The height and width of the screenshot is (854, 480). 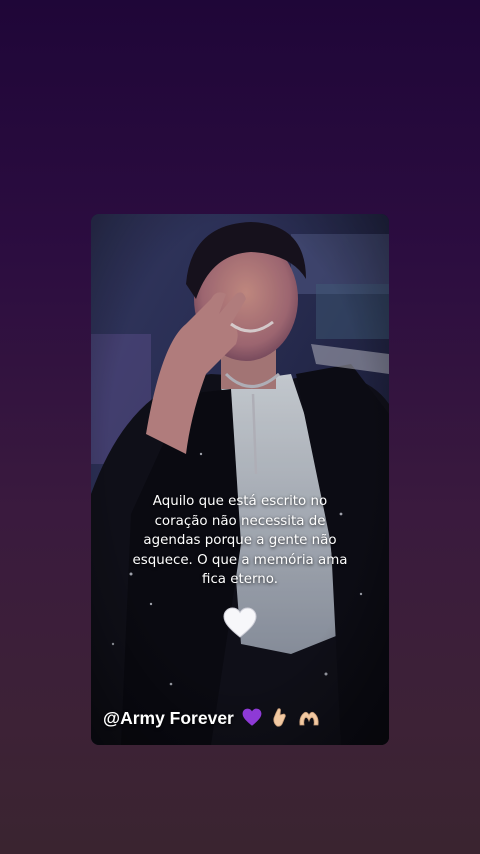 I want to click on purple-heart-icon, so click(x=252, y=720).